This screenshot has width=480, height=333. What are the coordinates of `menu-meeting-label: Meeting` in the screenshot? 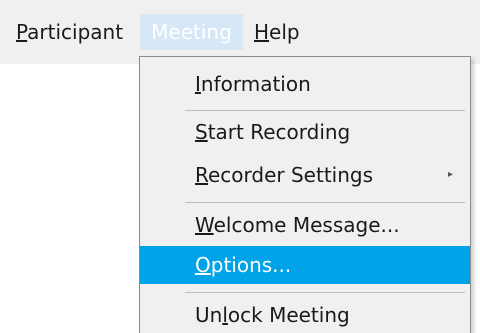 It's located at (191, 32).